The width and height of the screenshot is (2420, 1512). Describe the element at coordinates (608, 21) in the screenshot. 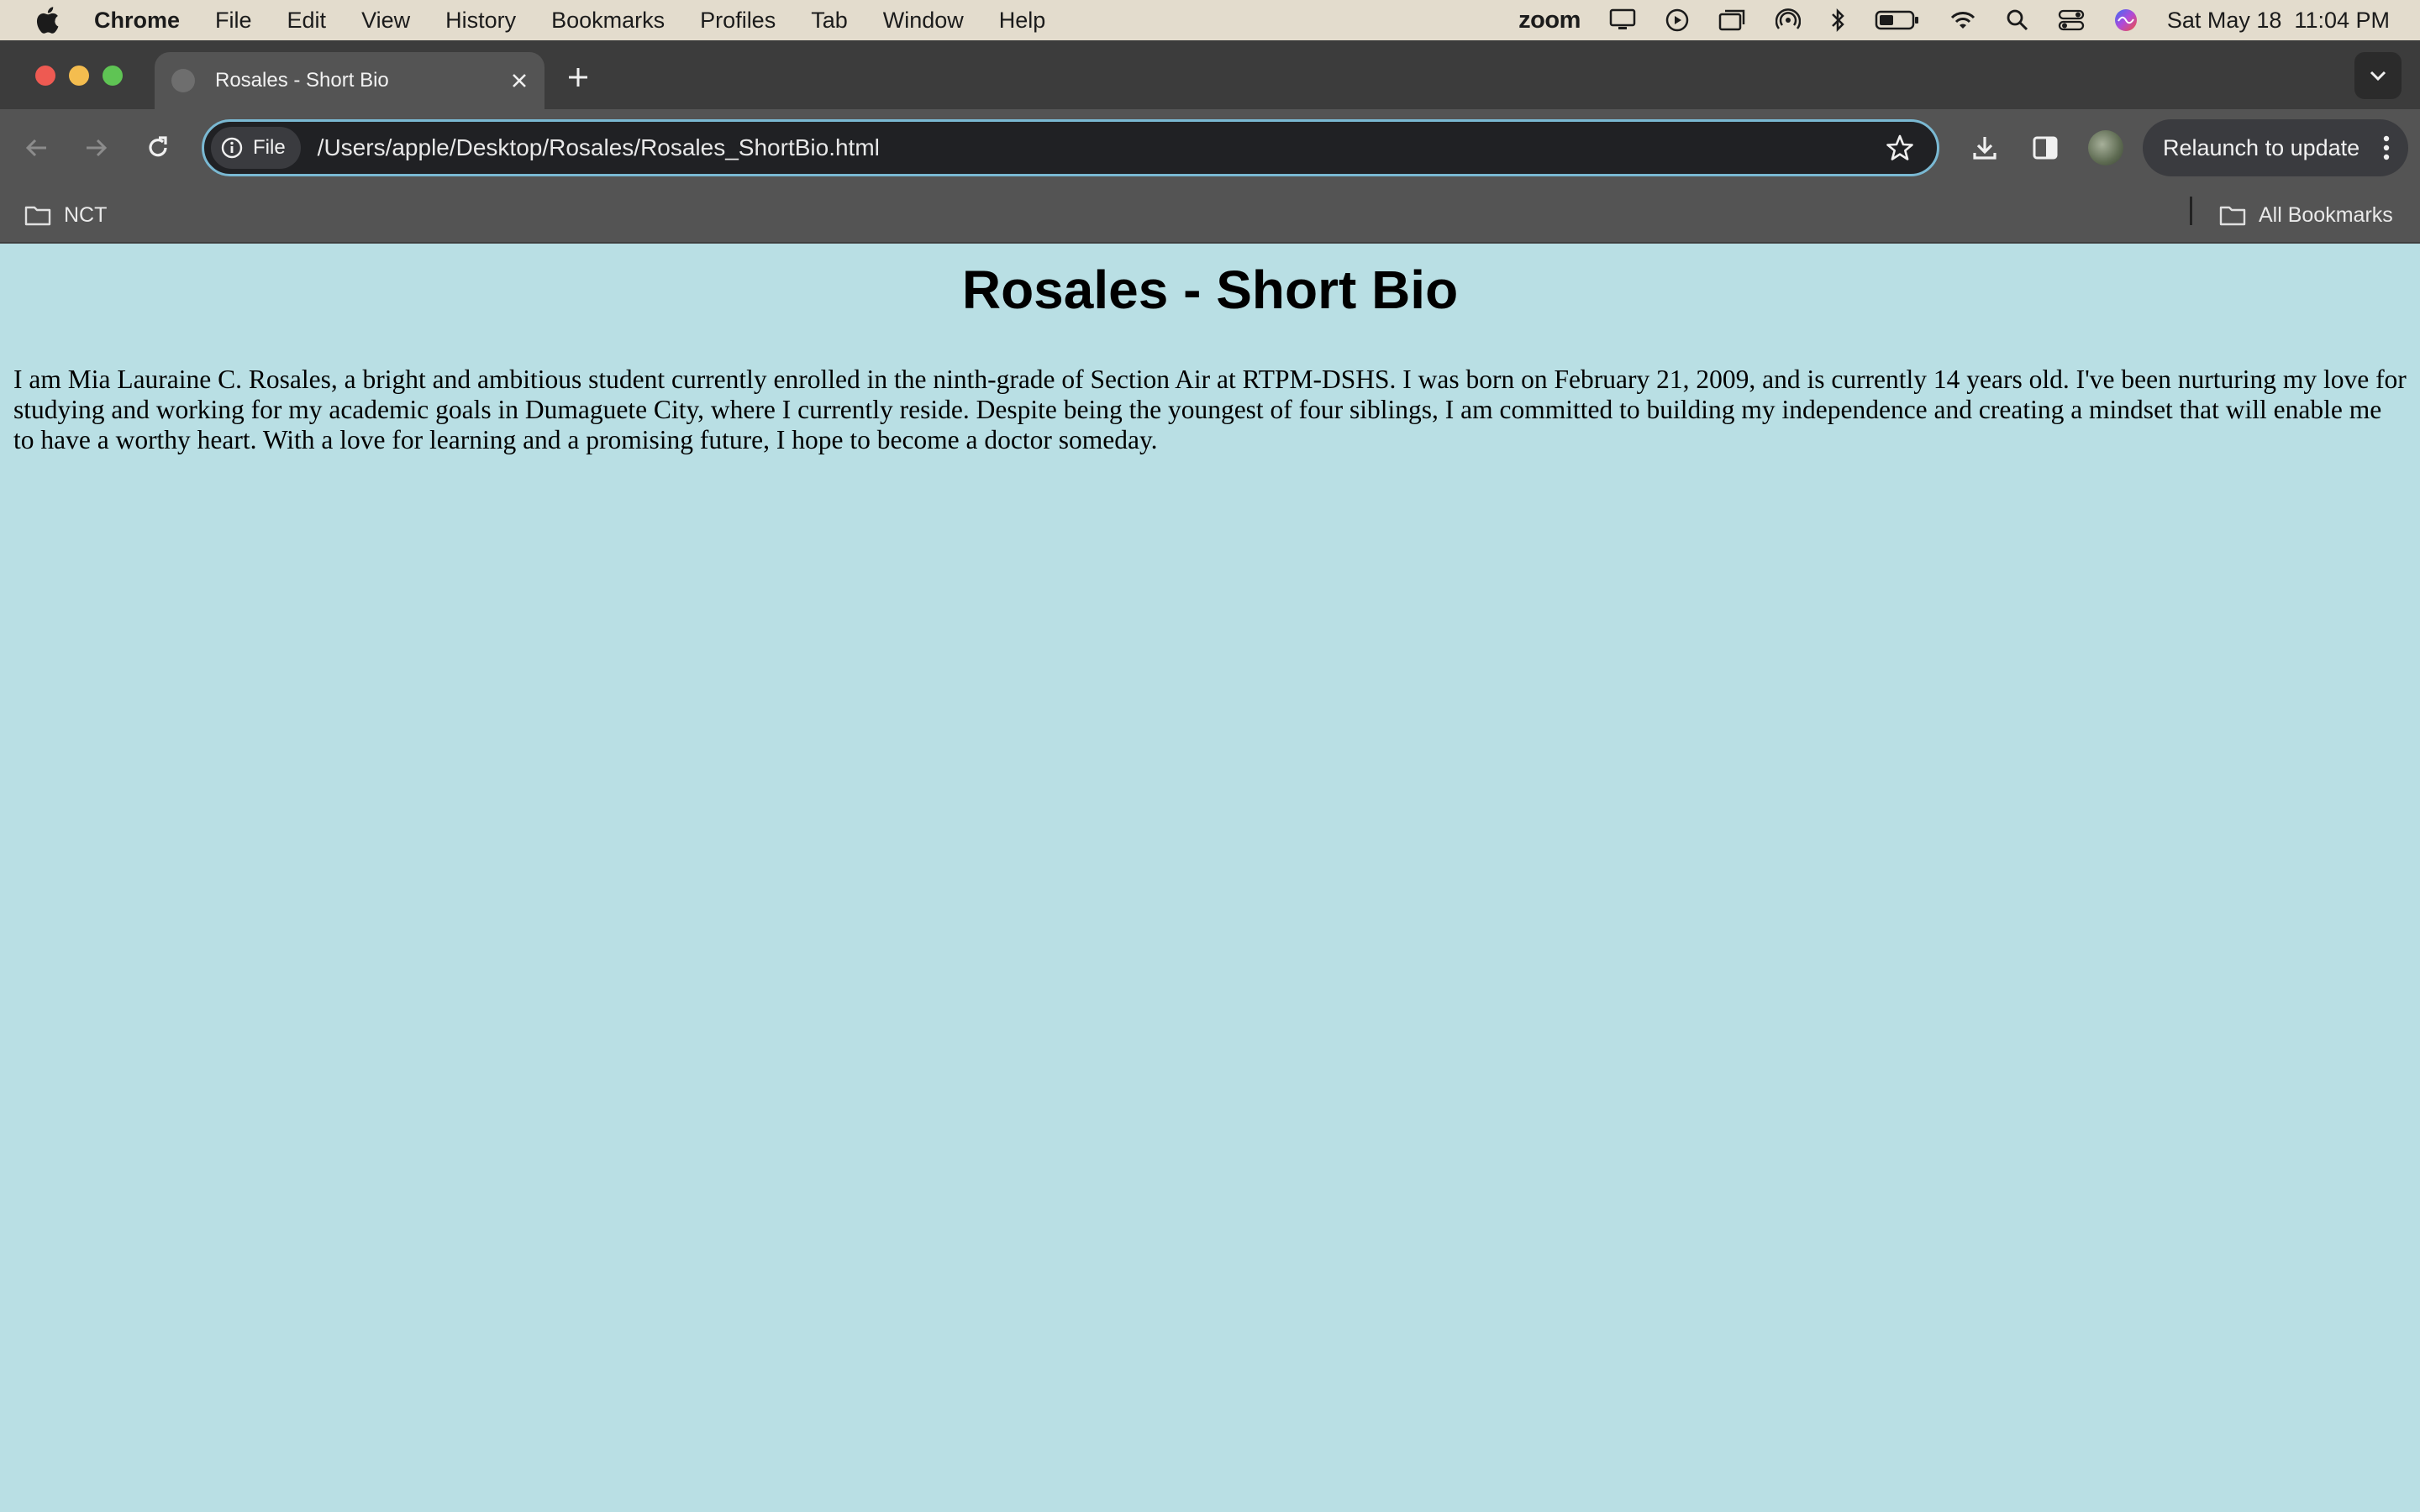

I see `menu-bookmarks: Bookmarks` at that location.